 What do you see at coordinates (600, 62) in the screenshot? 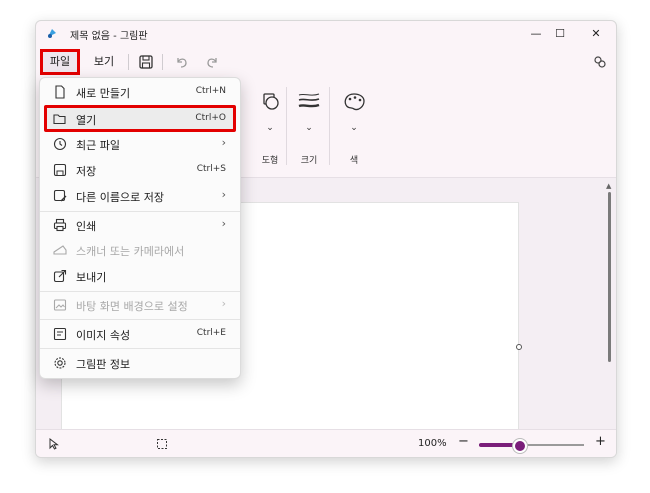
I see `copilot-icon` at bounding box center [600, 62].